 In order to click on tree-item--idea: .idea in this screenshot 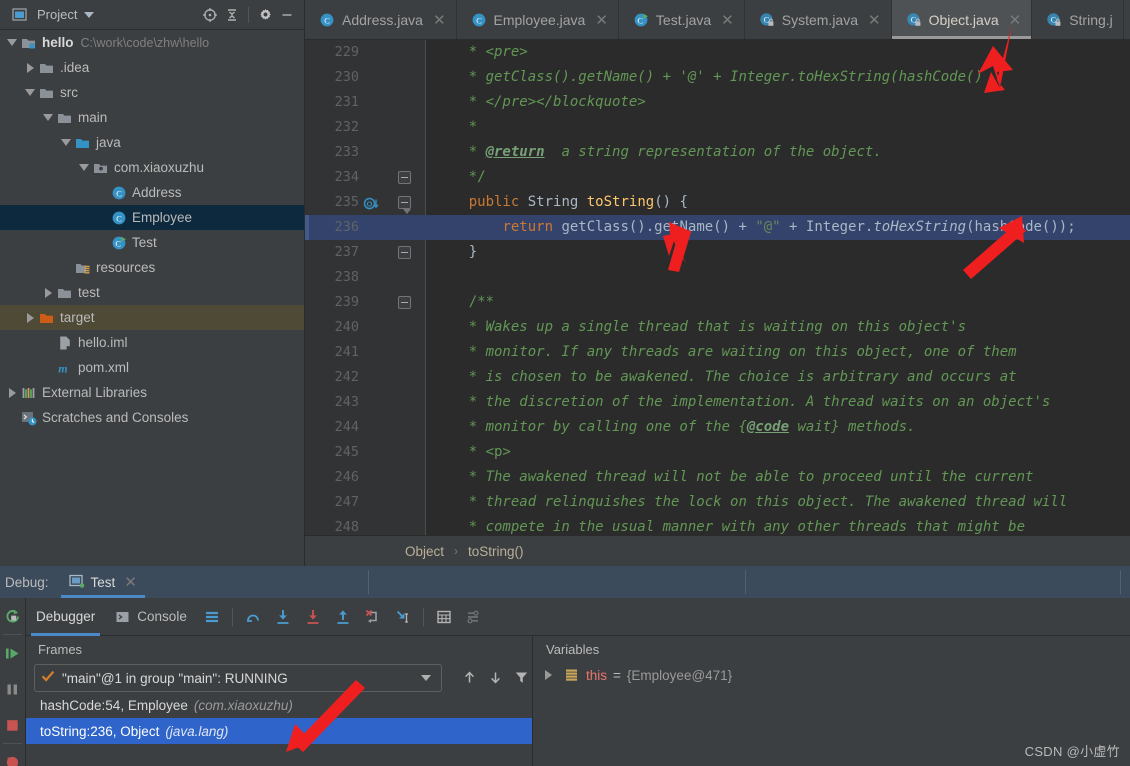, I will do `click(152, 67)`.